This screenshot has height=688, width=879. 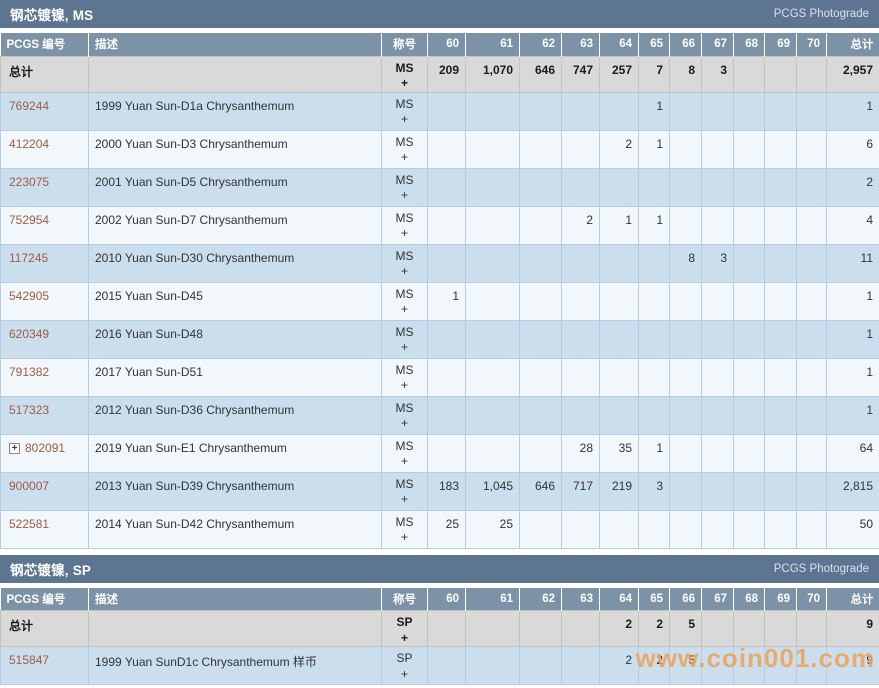 I want to click on description-cell: 2001 Yuan Sun-D5 Chrysanthemum, so click(x=235, y=187).